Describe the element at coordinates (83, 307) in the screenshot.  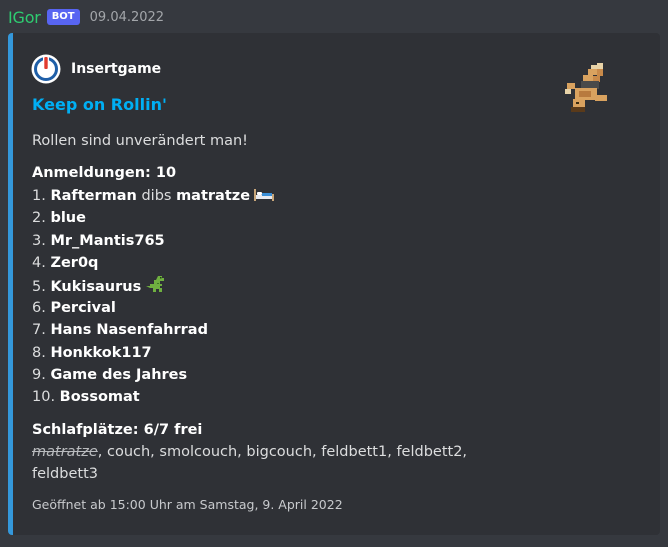
I see `player-name: Percival` at that location.